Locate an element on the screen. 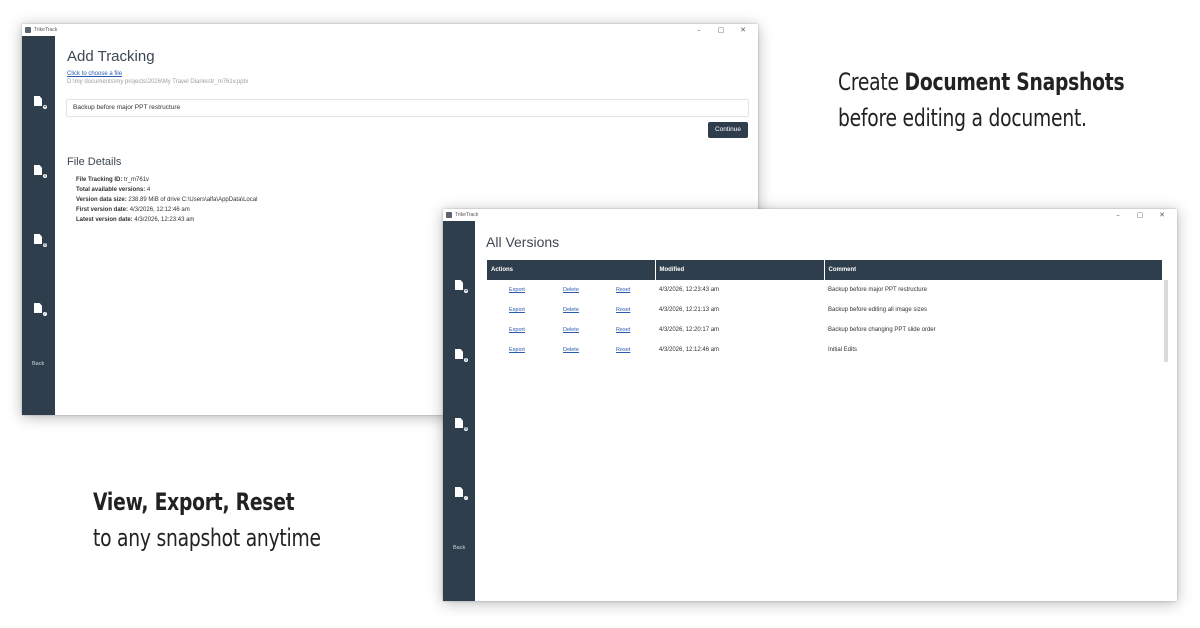 This screenshot has width=1200, height=628. caption-snapshots-line2: before editing a document. is located at coordinates (962, 118).